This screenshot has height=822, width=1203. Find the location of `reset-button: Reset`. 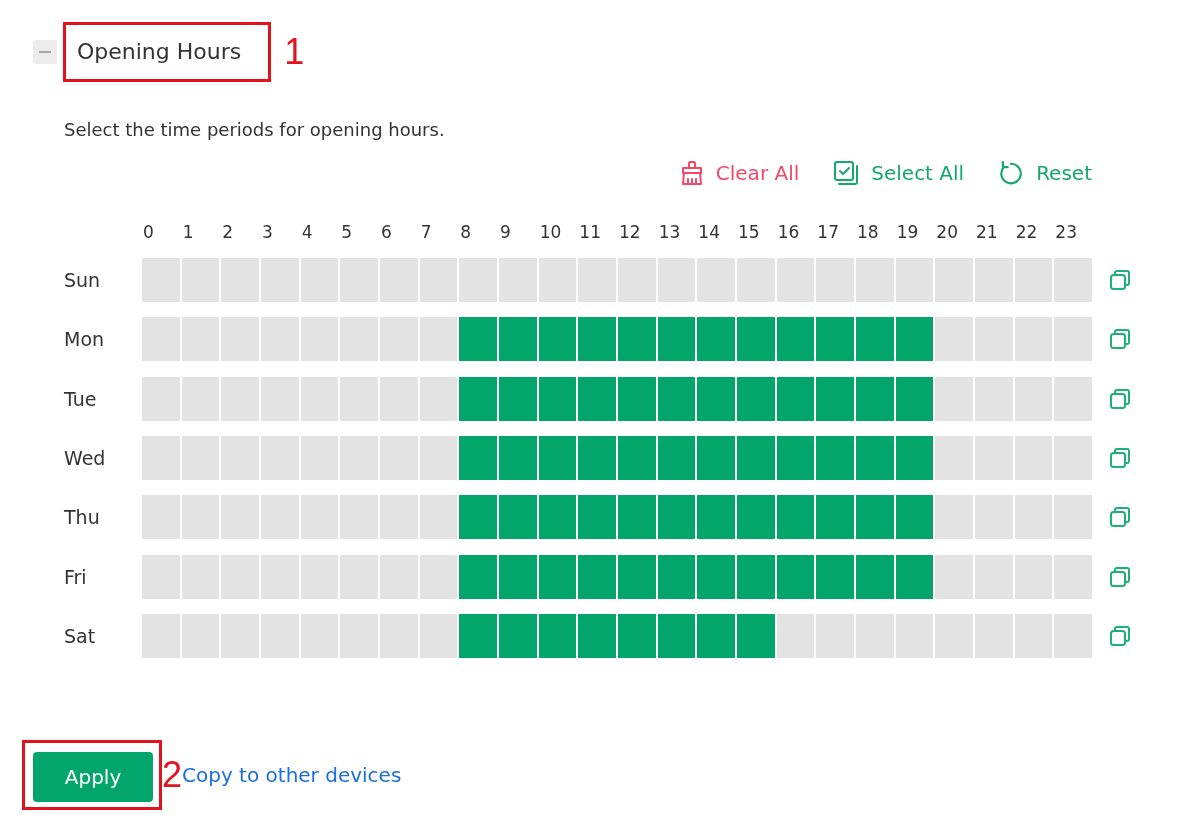

reset-button: Reset is located at coordinates (1045, 173).